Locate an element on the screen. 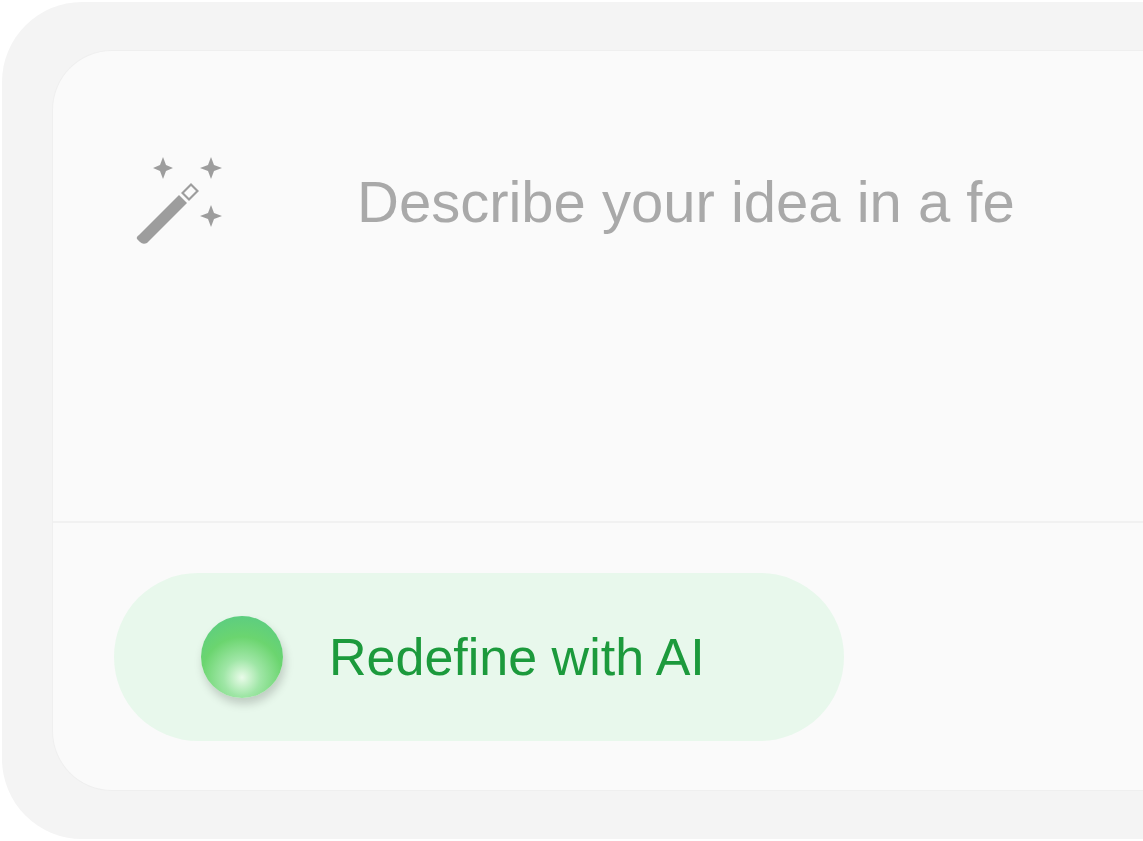 The width and height of the screenshot is (1143, 841). prompt-input: Describe your idea in a fe is located at coordinates (750, 204).